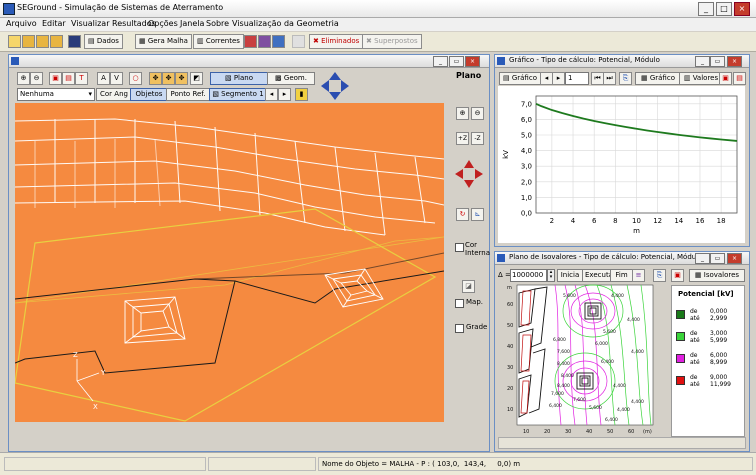  I want to click on graph-grafico2-button: ▦ Gráfico, so click(658, 78).